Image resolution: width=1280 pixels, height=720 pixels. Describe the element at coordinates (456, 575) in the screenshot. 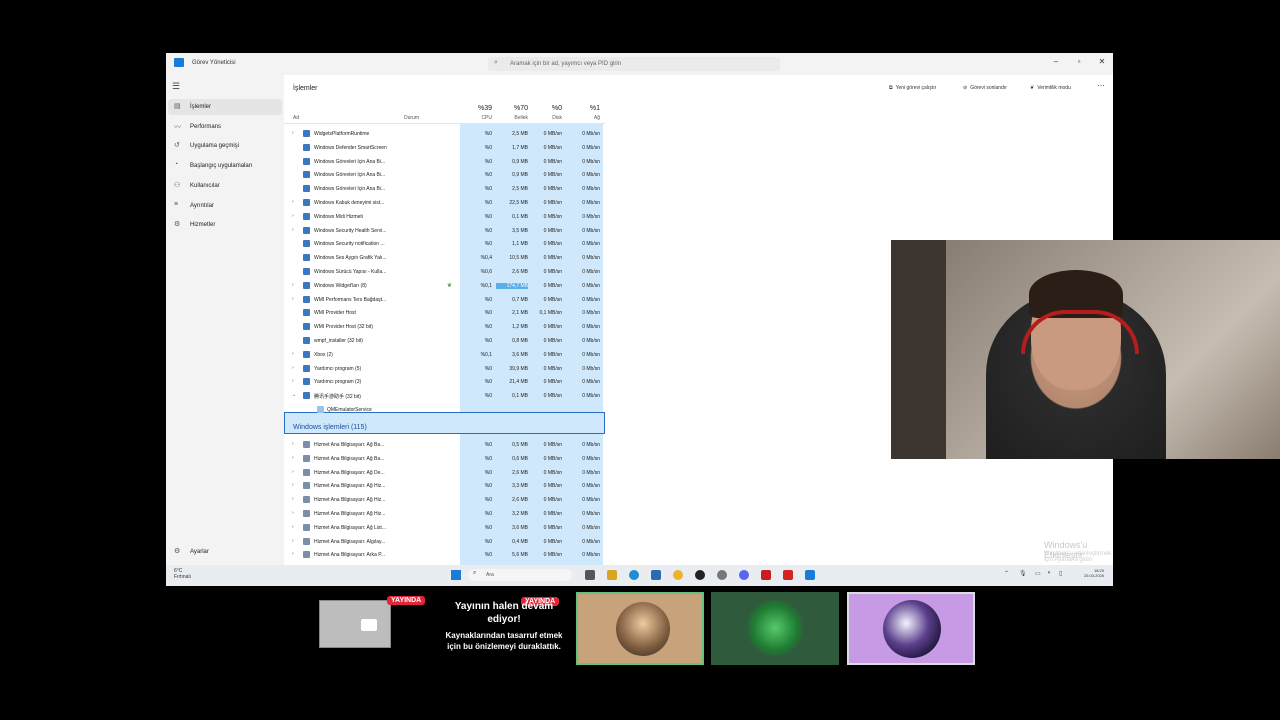

I see `start-button-icon` at that location.